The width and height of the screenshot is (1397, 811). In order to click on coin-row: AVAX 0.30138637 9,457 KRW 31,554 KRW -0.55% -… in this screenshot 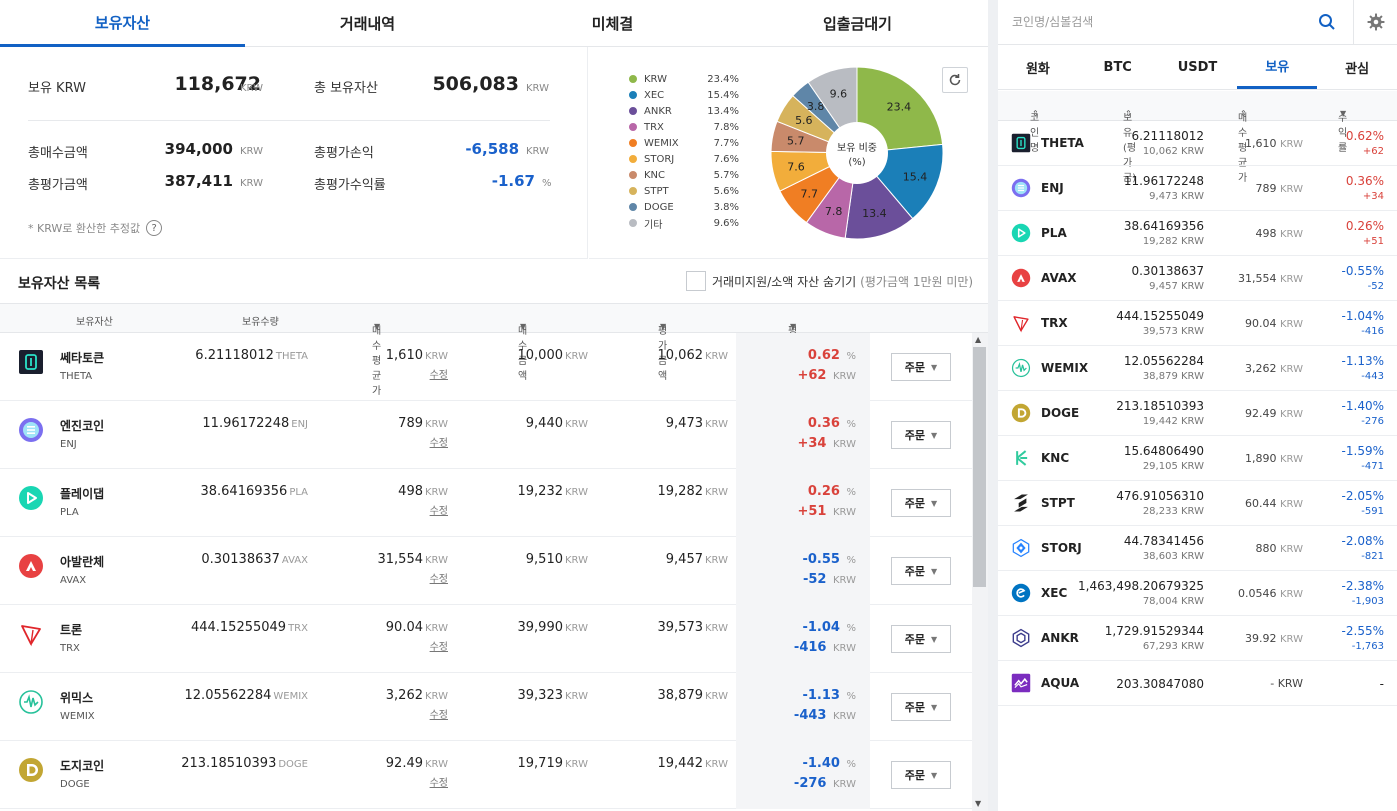, I will do `click(1197, 278)`.